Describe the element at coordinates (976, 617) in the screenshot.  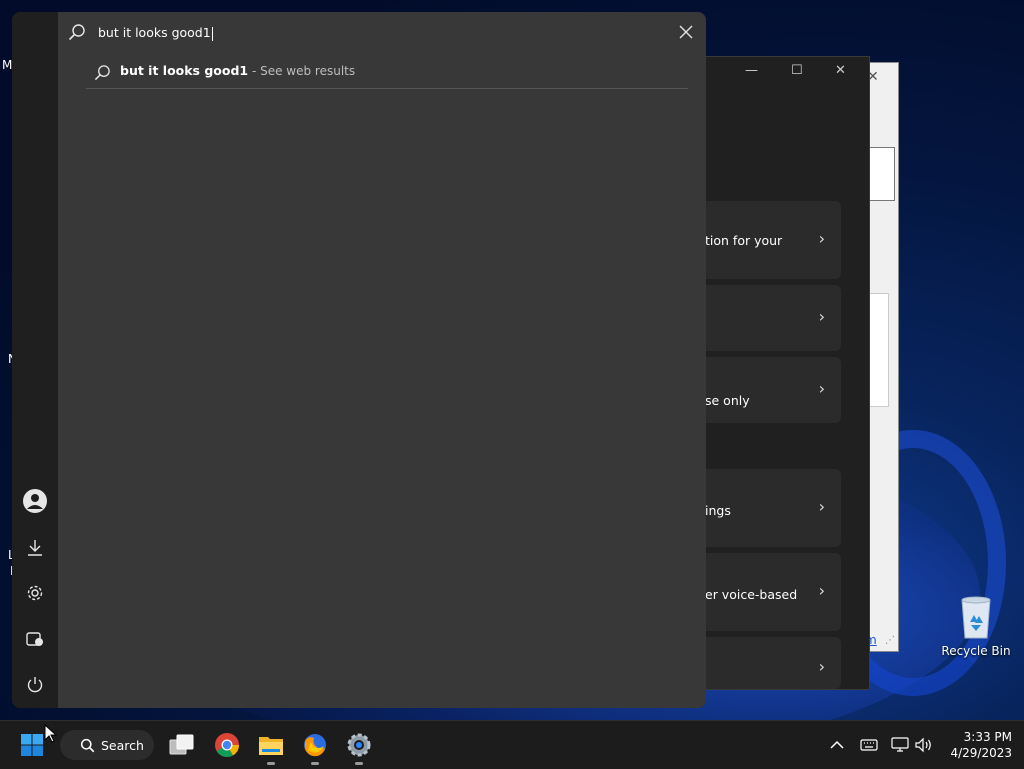
I see `recycle-bin-icon` at that location.